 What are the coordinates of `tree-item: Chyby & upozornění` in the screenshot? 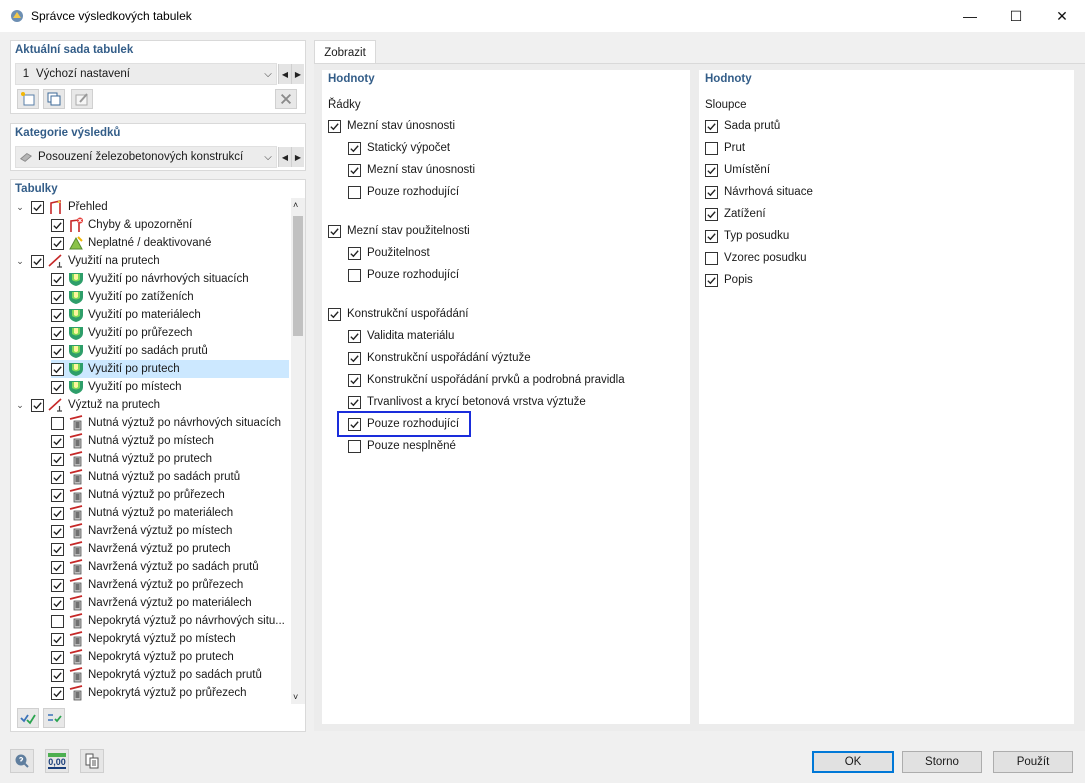 It's located at (170, 225).